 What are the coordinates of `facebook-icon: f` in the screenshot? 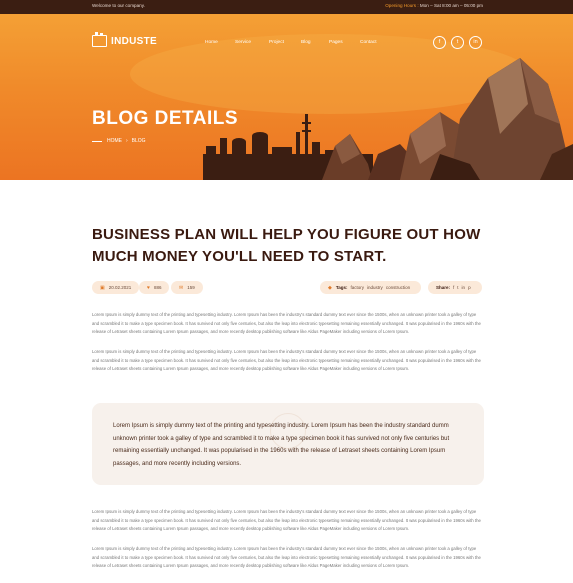 It's located at (439, 42).